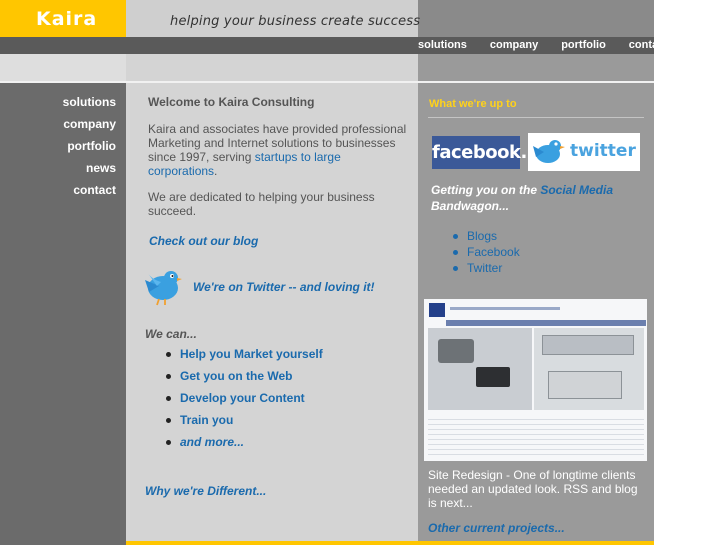 This screenshot has height=545, width=727. I want to click on thumb-text-lines, so click(536, 437).